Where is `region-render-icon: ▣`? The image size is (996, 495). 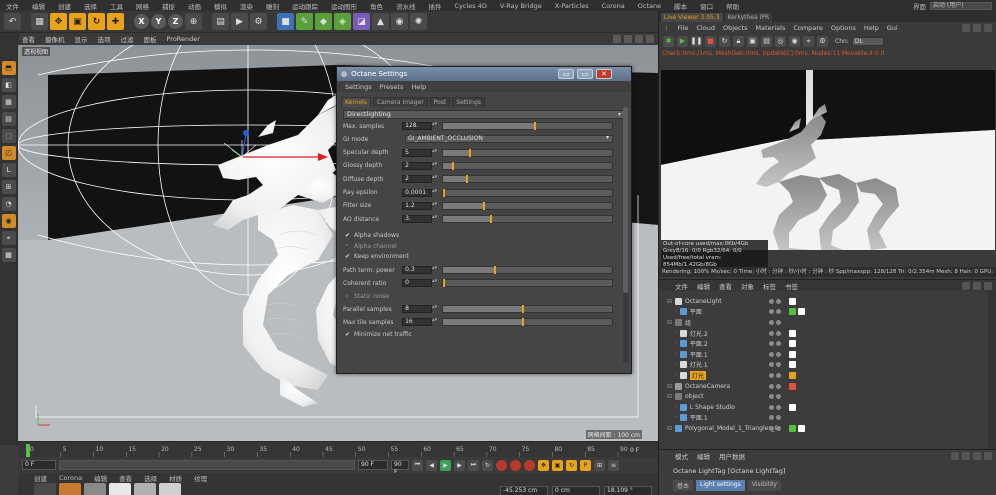
region-render-icon: ▣ is located at coordinates (752, 41).